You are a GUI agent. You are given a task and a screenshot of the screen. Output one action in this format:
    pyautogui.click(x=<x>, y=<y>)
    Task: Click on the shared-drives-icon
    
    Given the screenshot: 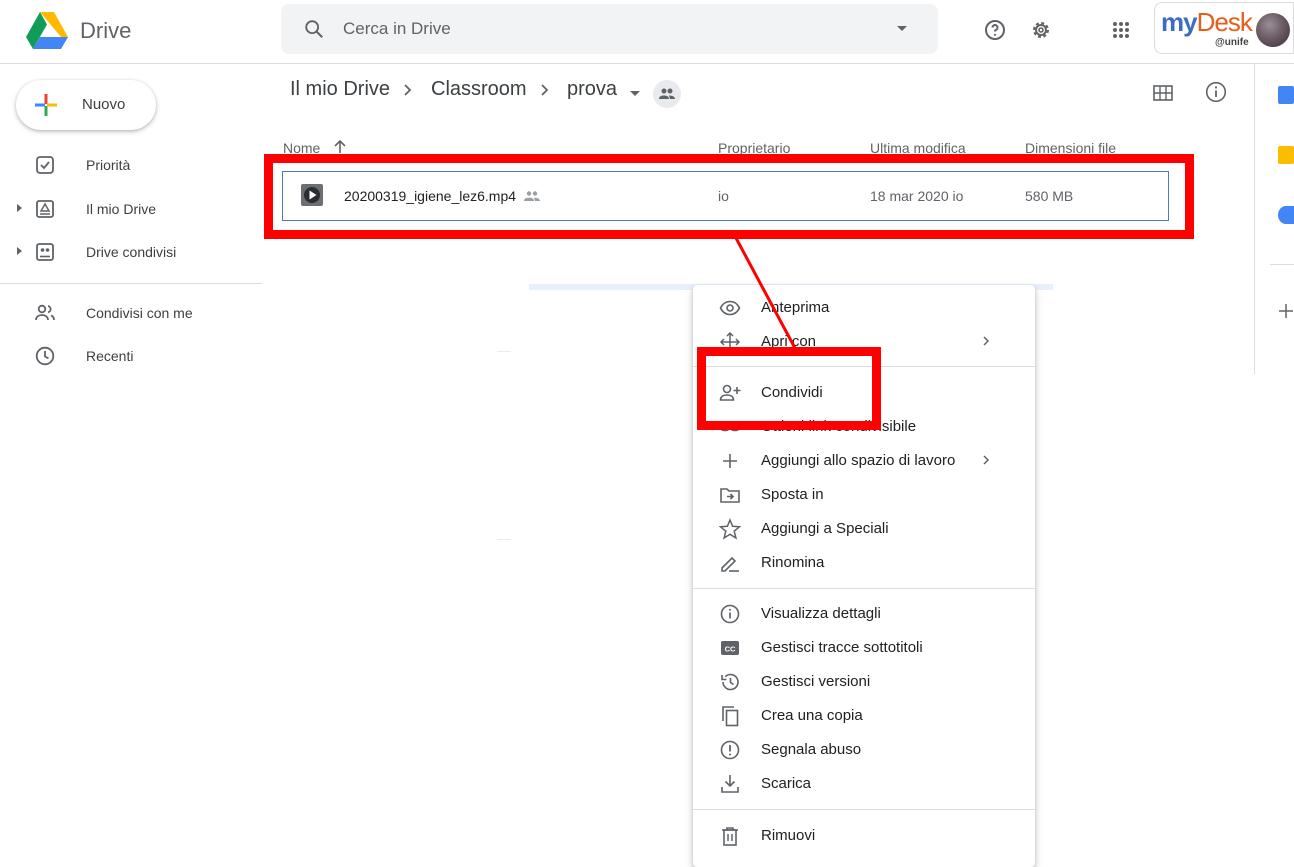 What is the action you would take?
    pyautogui.click(x=45, y=252)
    